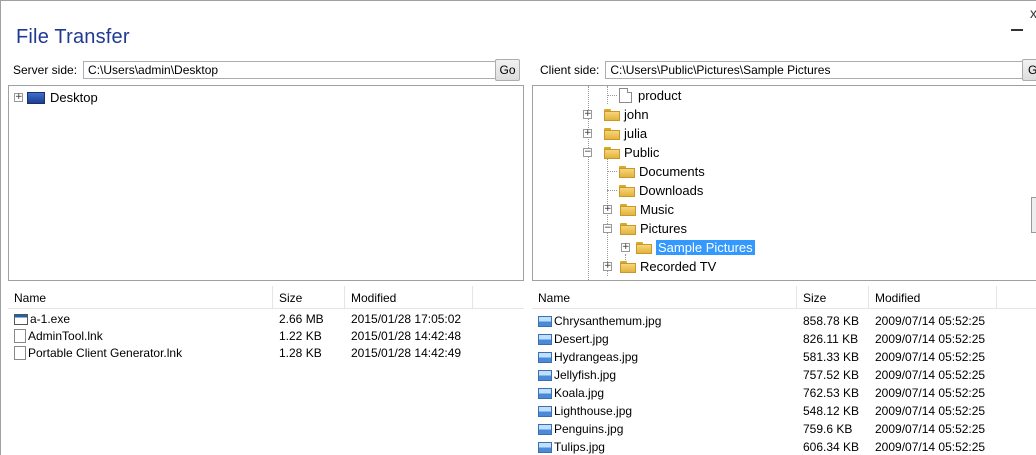  Describe the element at coordinates (406, 336) in the screenshot. I see `file-modified: 2015/01/28 14:42:48` at that location.